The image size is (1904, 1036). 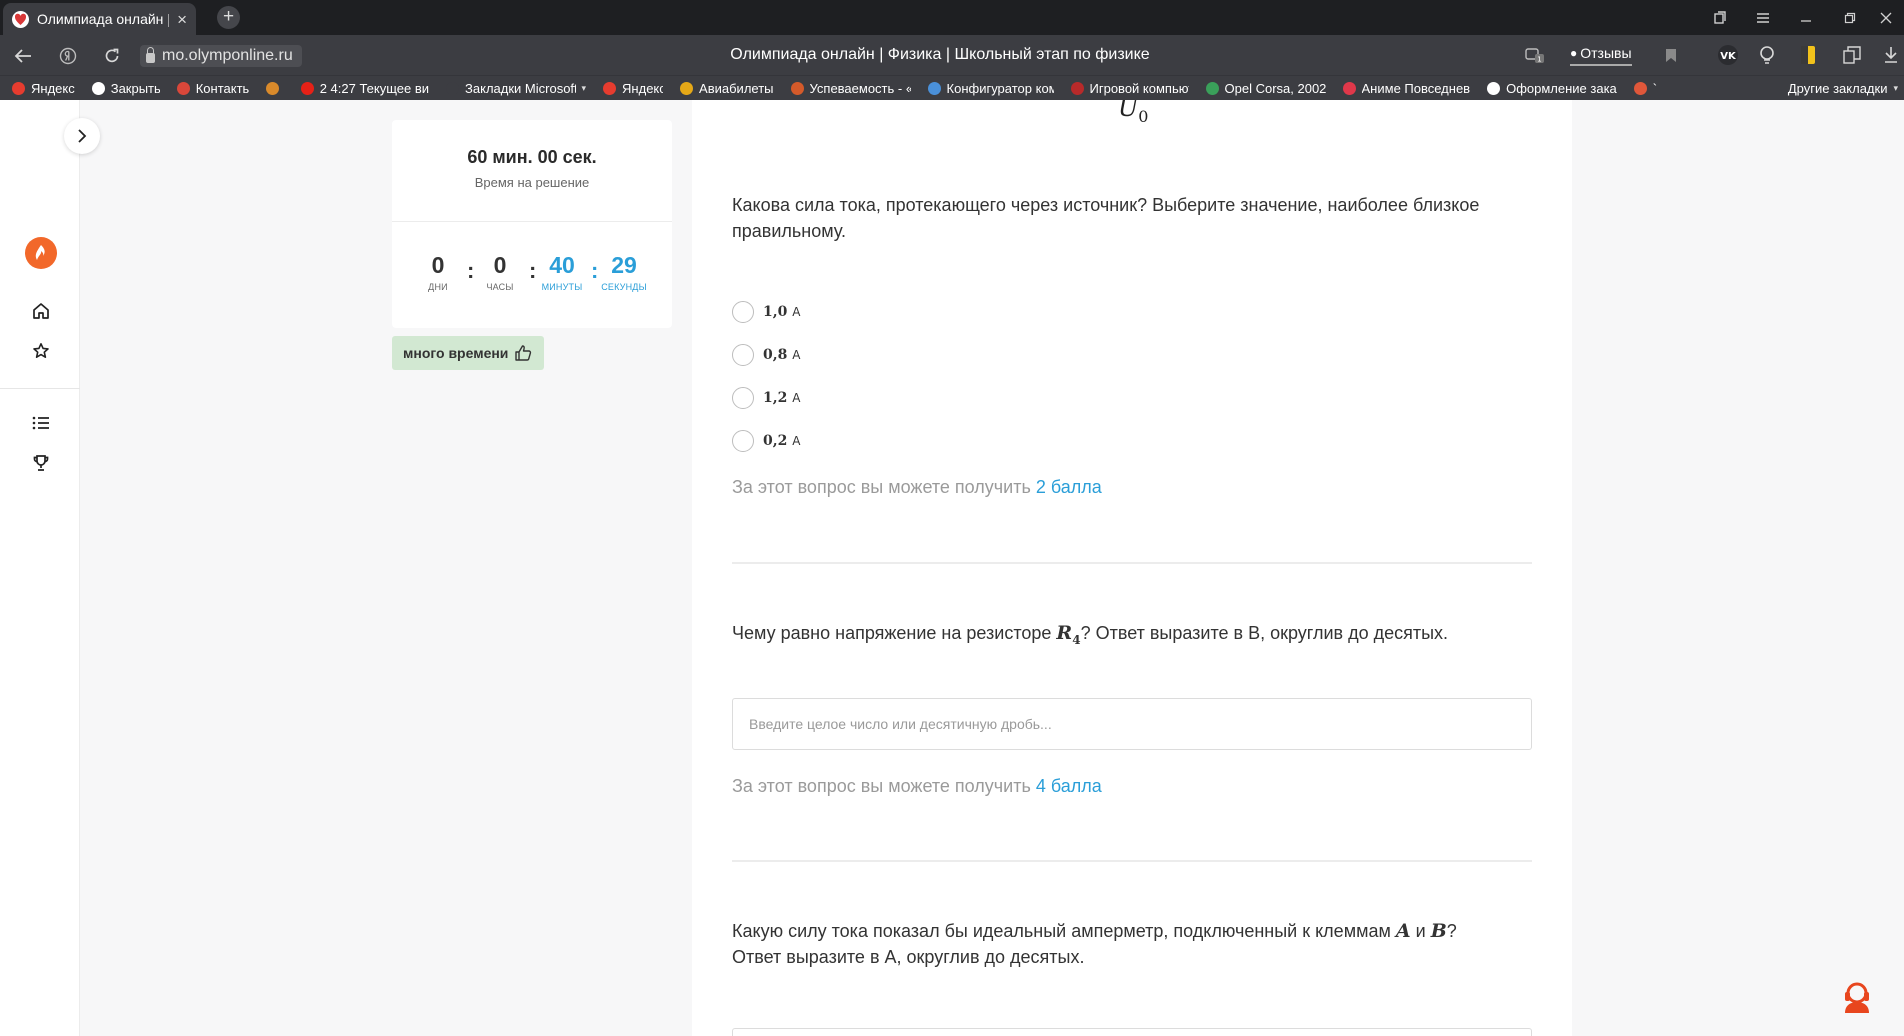 I want to click on bookmark-label: `, so click(x=1655, y=88).